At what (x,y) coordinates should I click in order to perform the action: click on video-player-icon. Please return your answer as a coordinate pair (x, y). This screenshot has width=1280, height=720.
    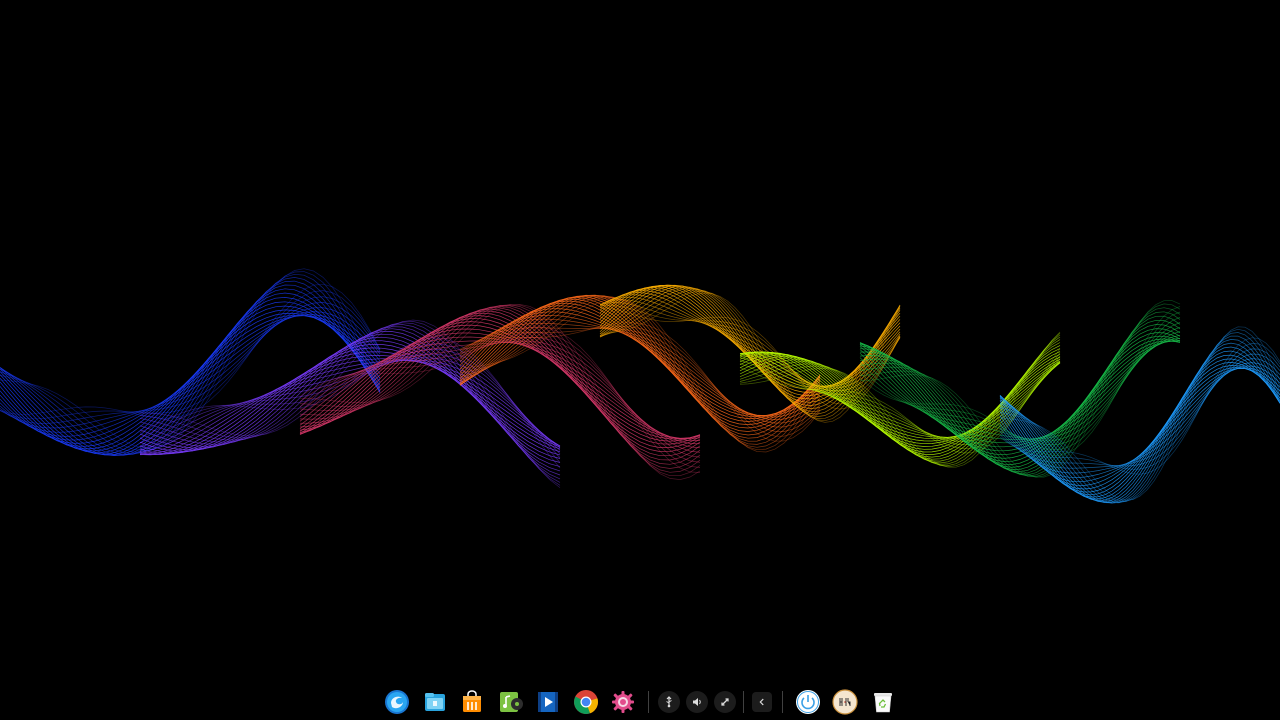
    Looking at the image, I should click on (547, 702).